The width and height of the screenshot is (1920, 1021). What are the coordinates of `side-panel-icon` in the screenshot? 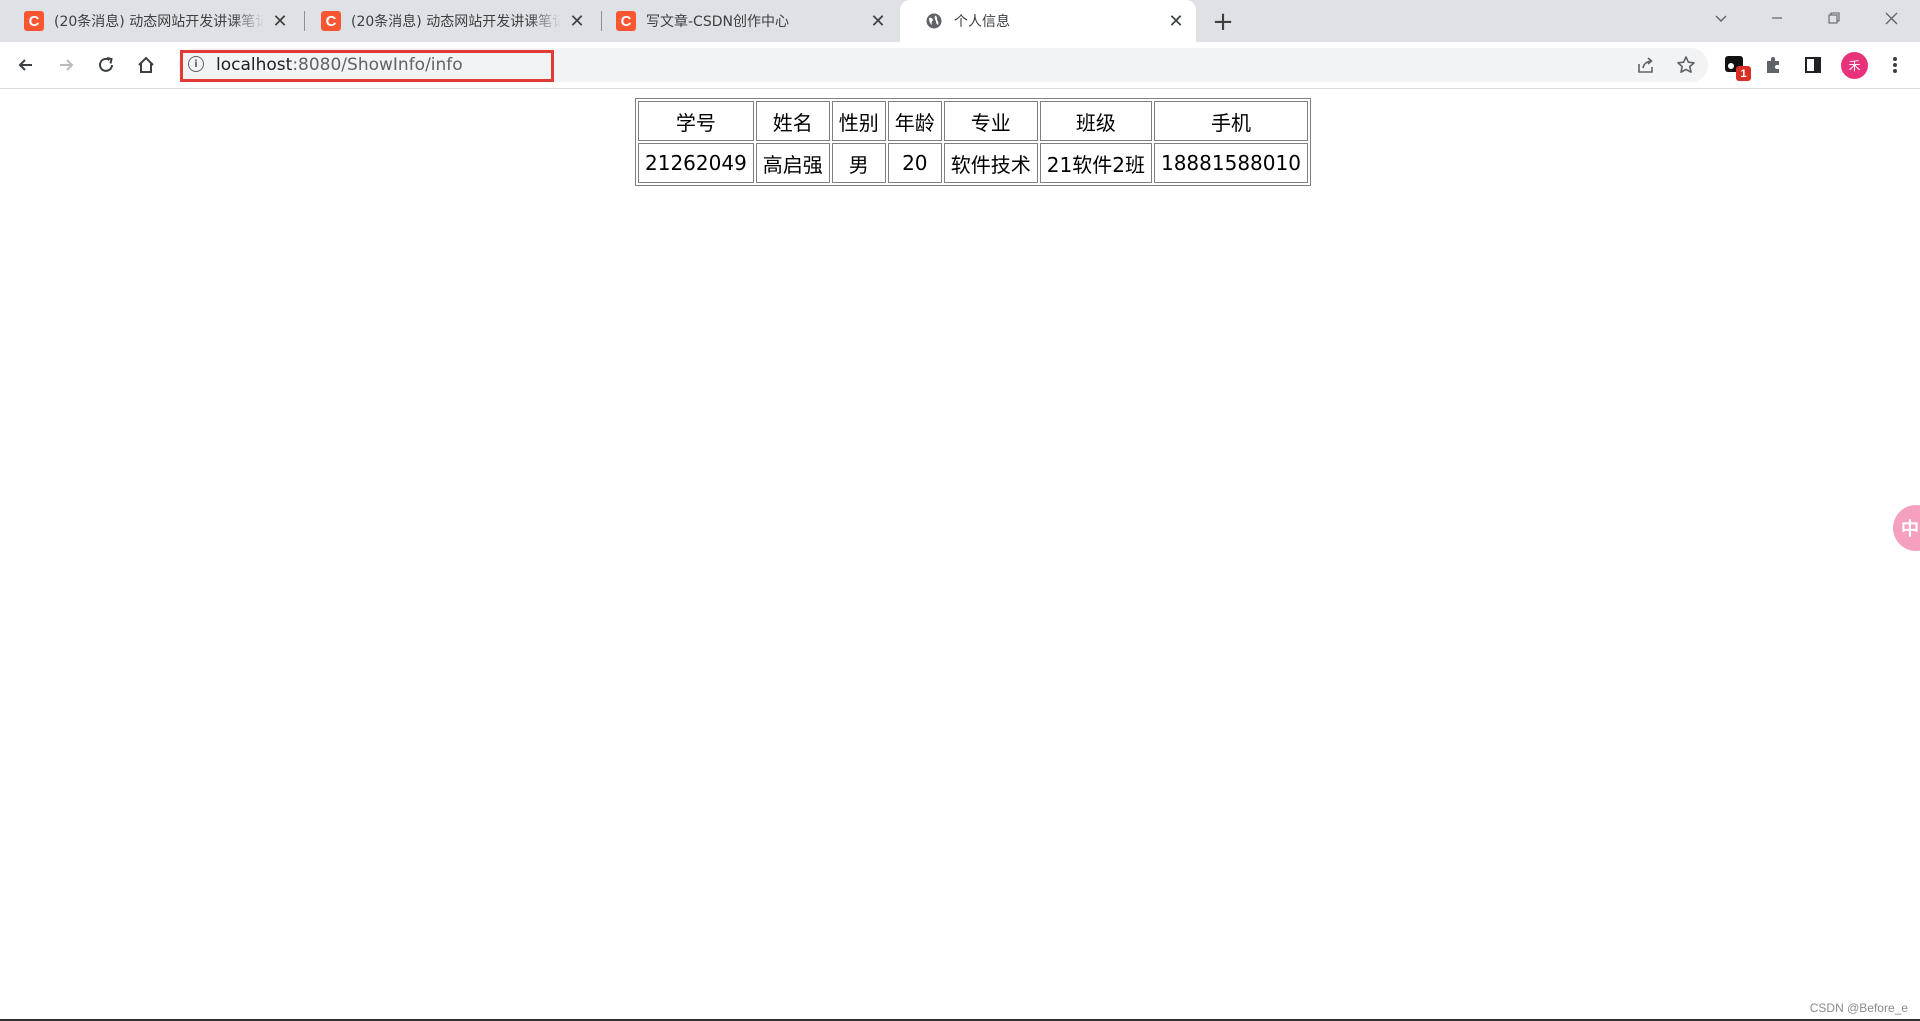 It's located at (1813, 65).